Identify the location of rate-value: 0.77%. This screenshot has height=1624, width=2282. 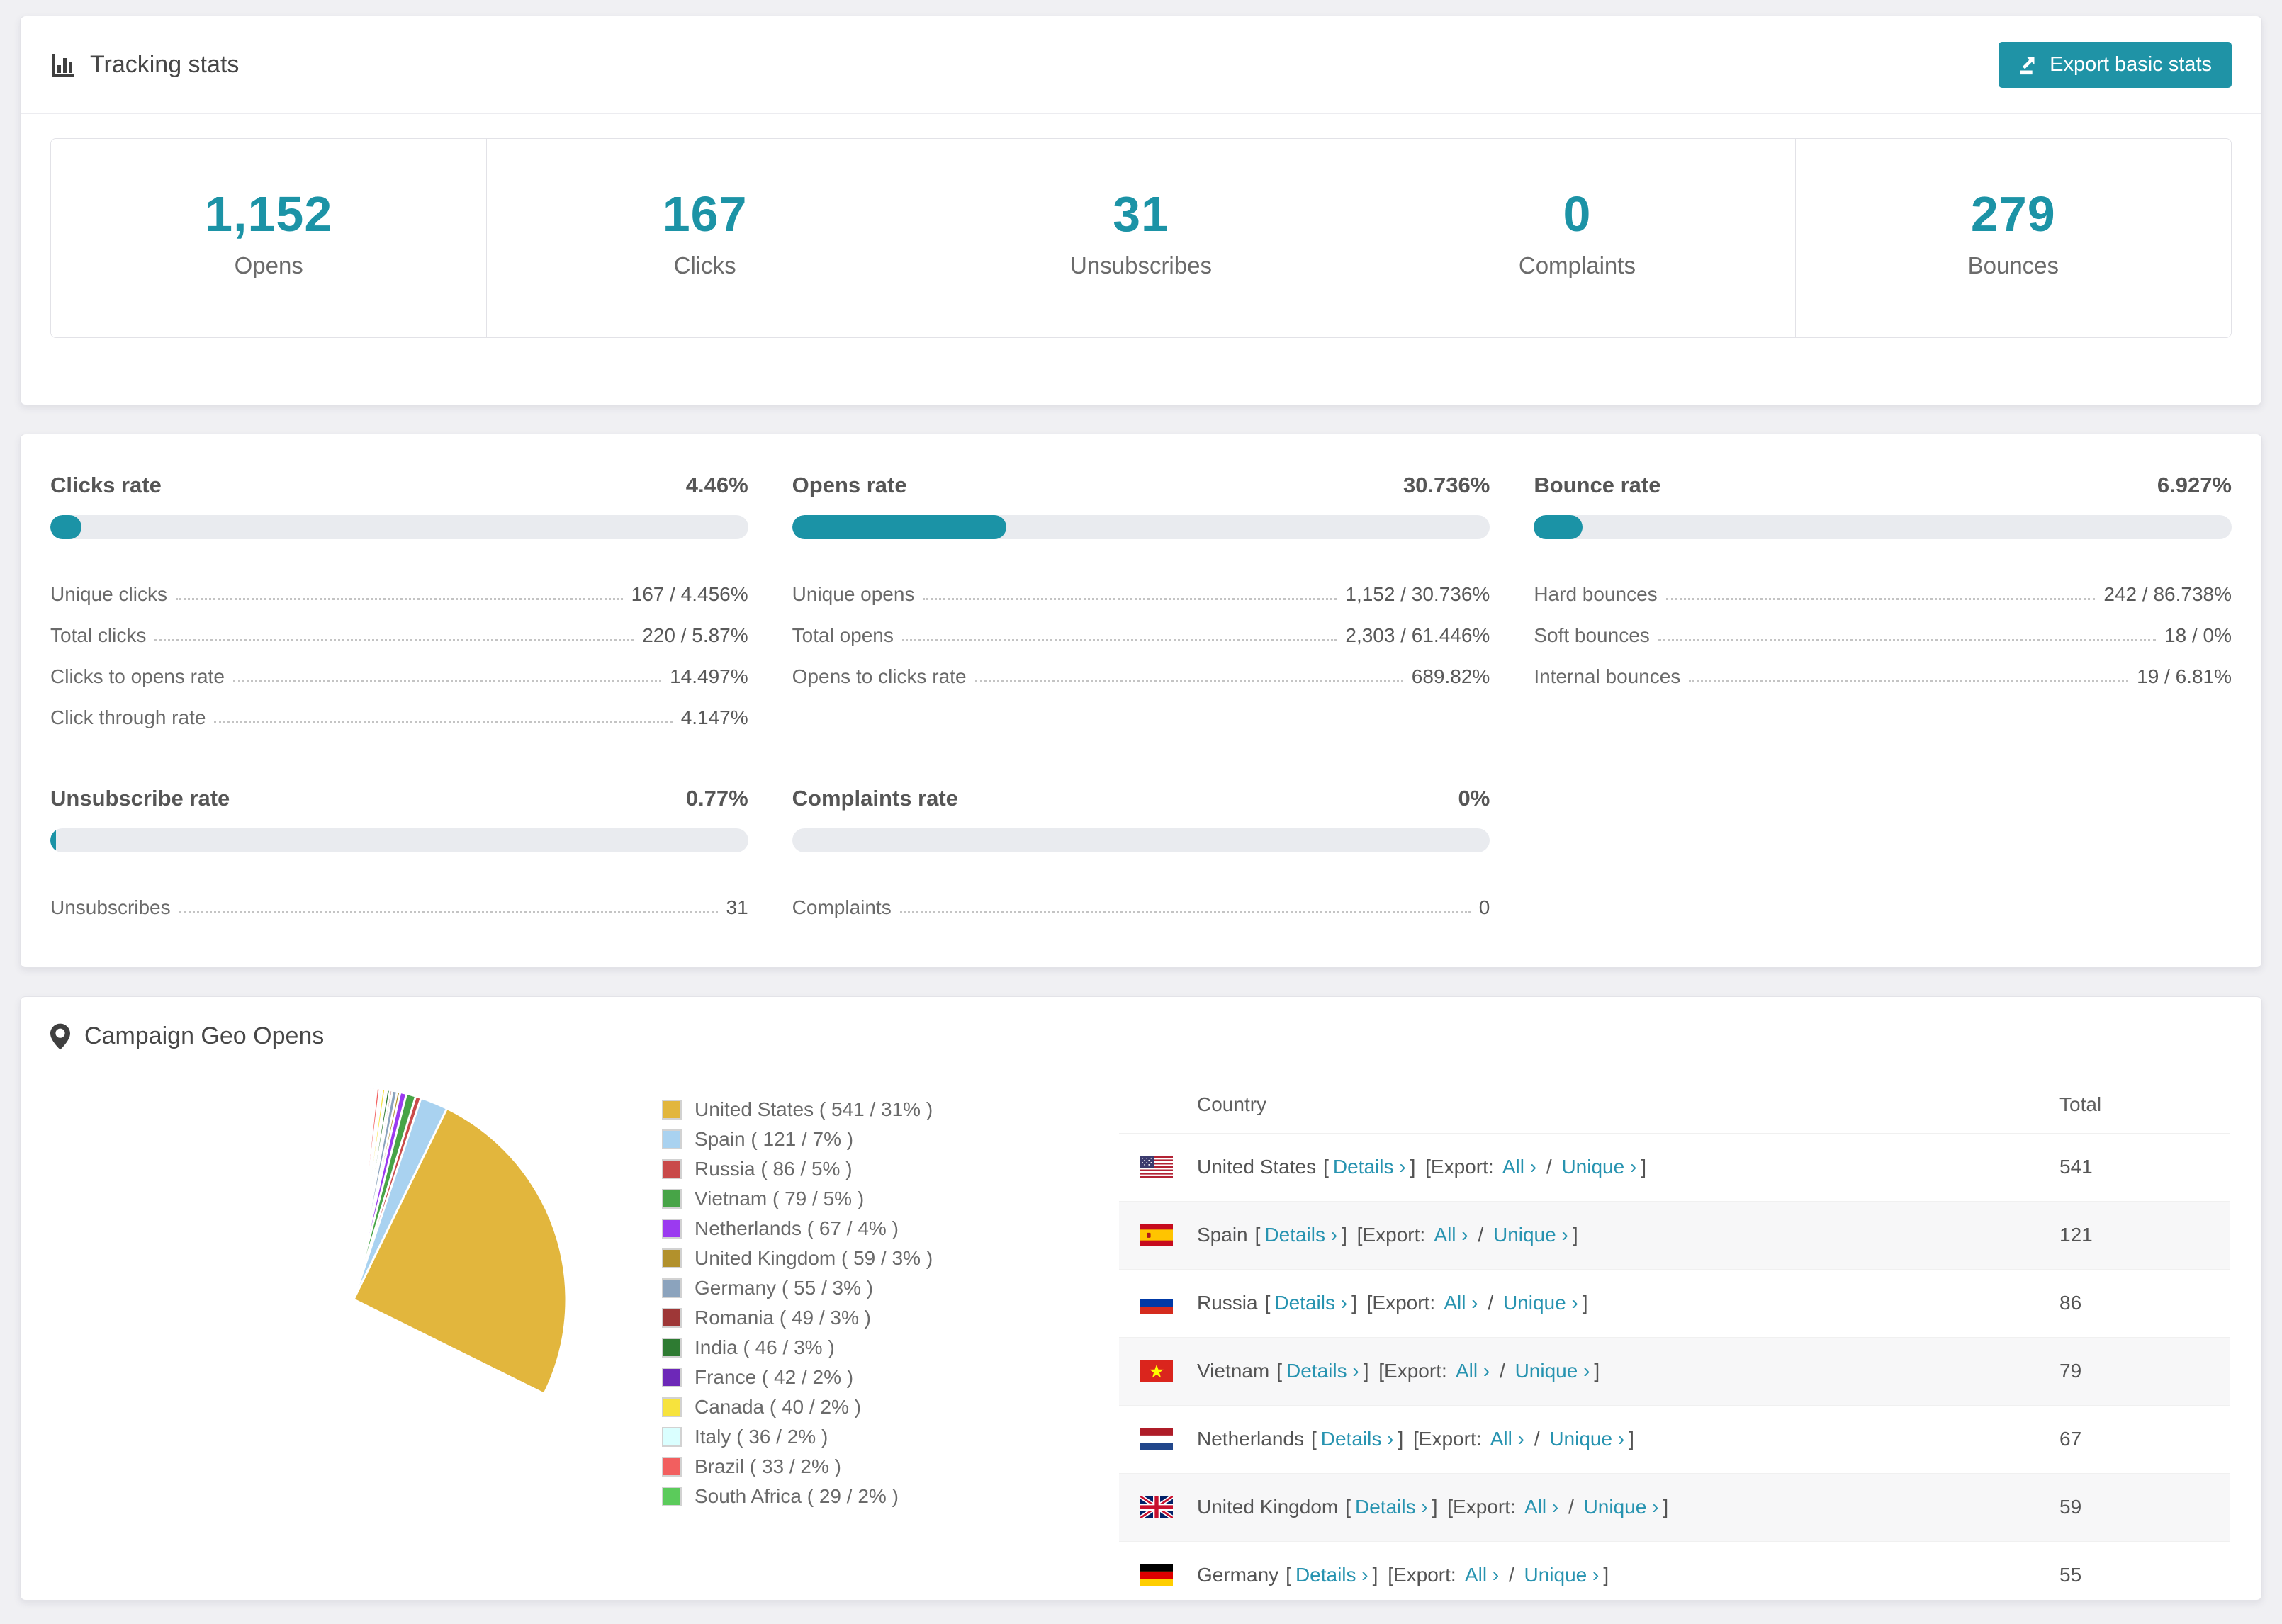
(716, 799).